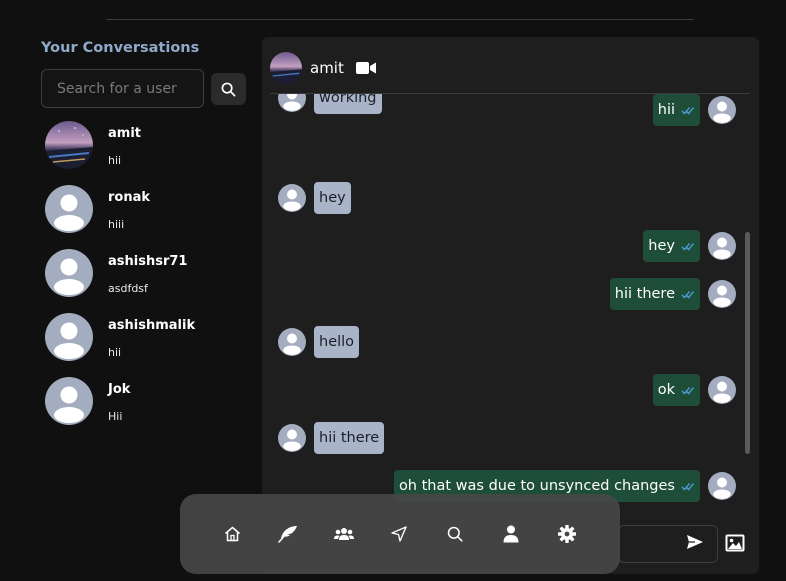 This screenshot has width=786, height=581. Describe the element at coordinates (148, 261) in the screenshot. I see `conversation-name: ashishsr71` at that location.